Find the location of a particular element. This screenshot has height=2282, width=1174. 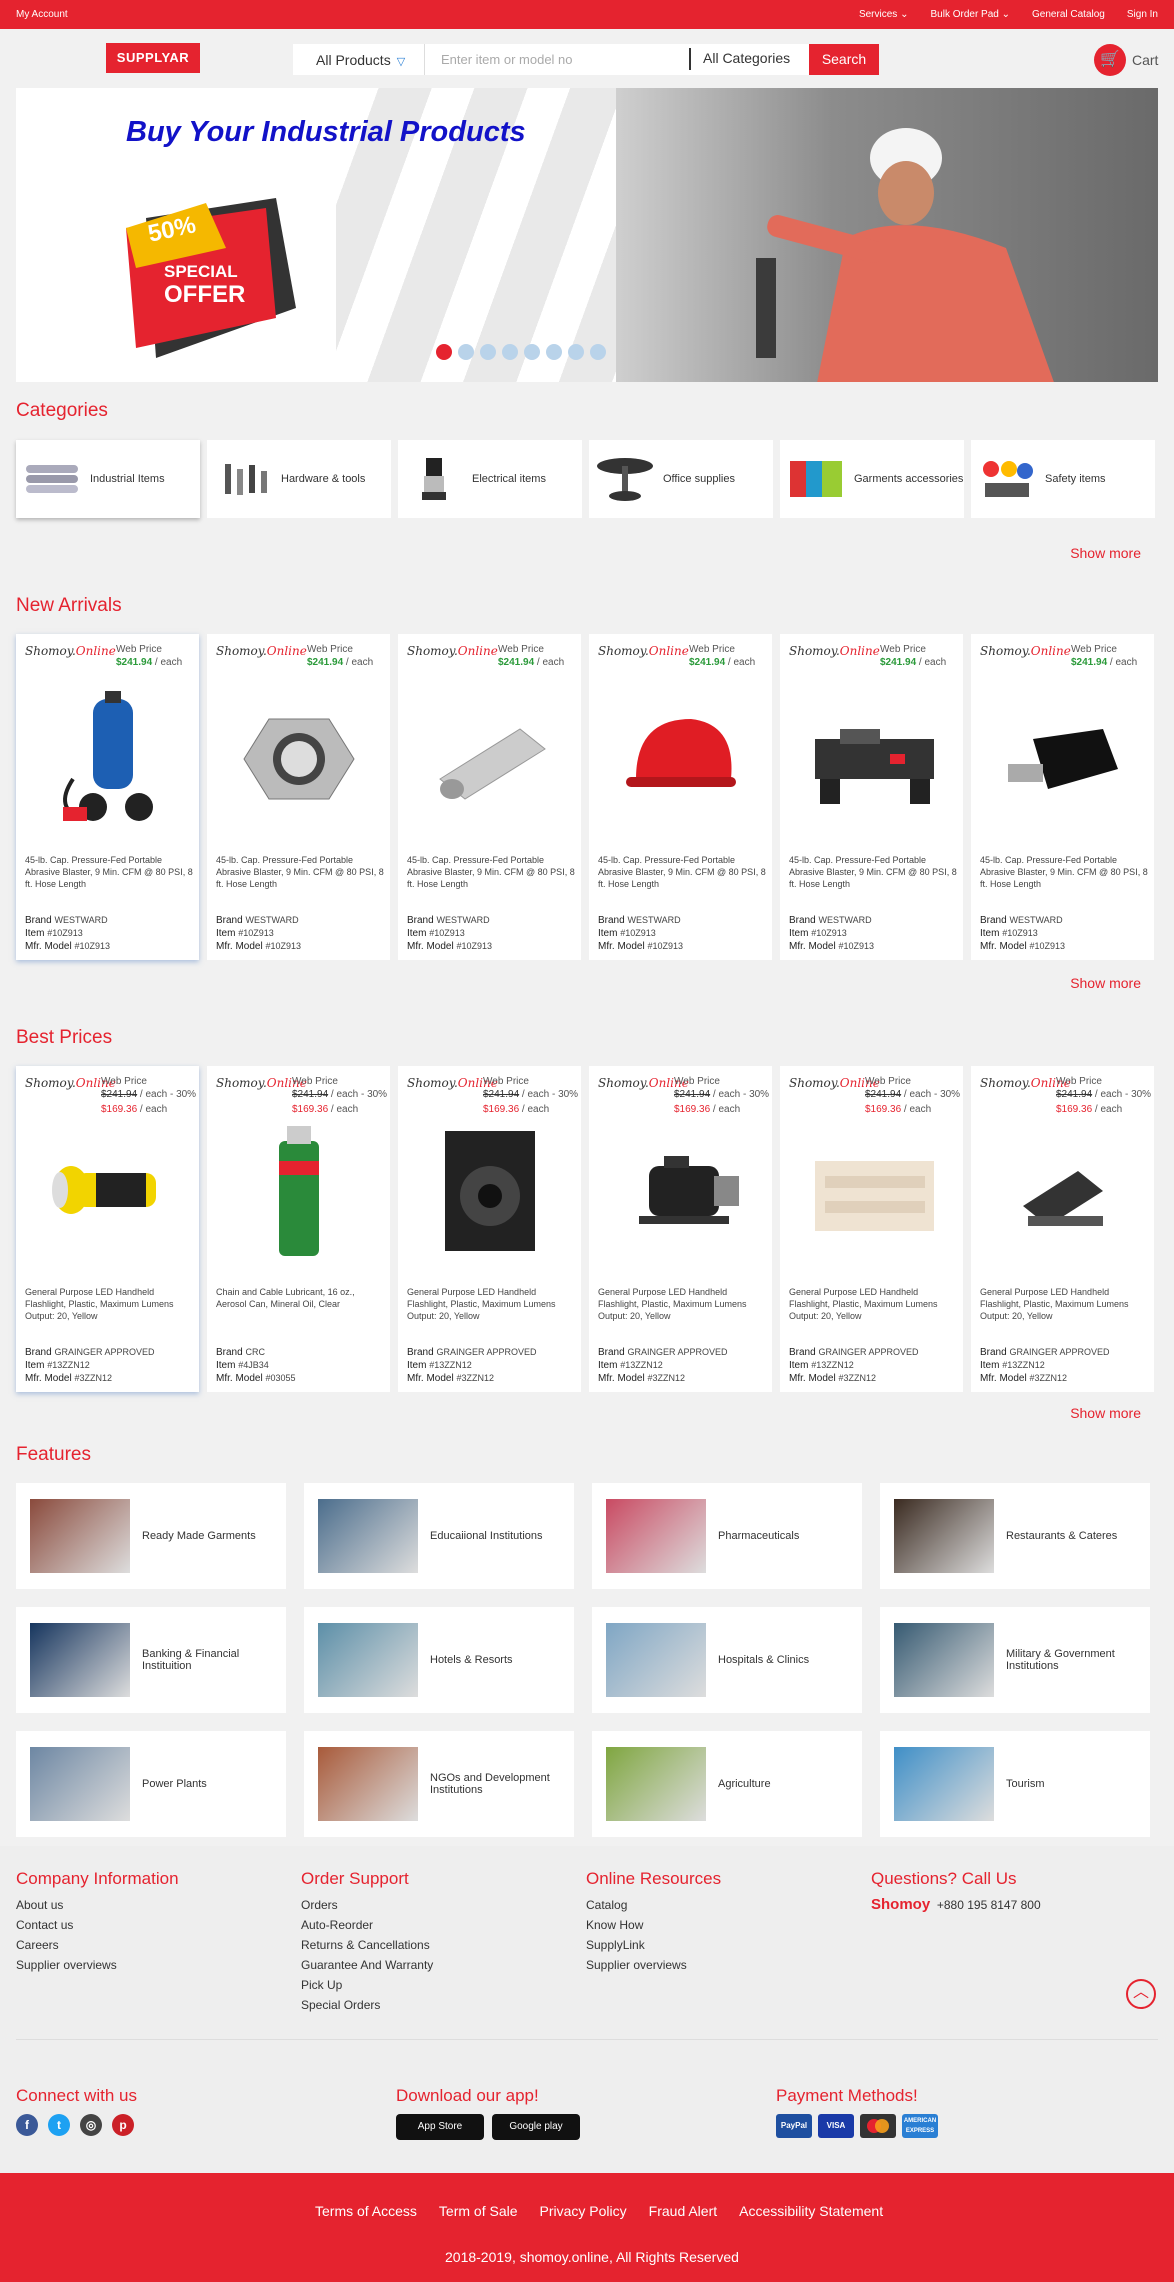

hole-punch-icon is located at coordinates (1063, 1191).